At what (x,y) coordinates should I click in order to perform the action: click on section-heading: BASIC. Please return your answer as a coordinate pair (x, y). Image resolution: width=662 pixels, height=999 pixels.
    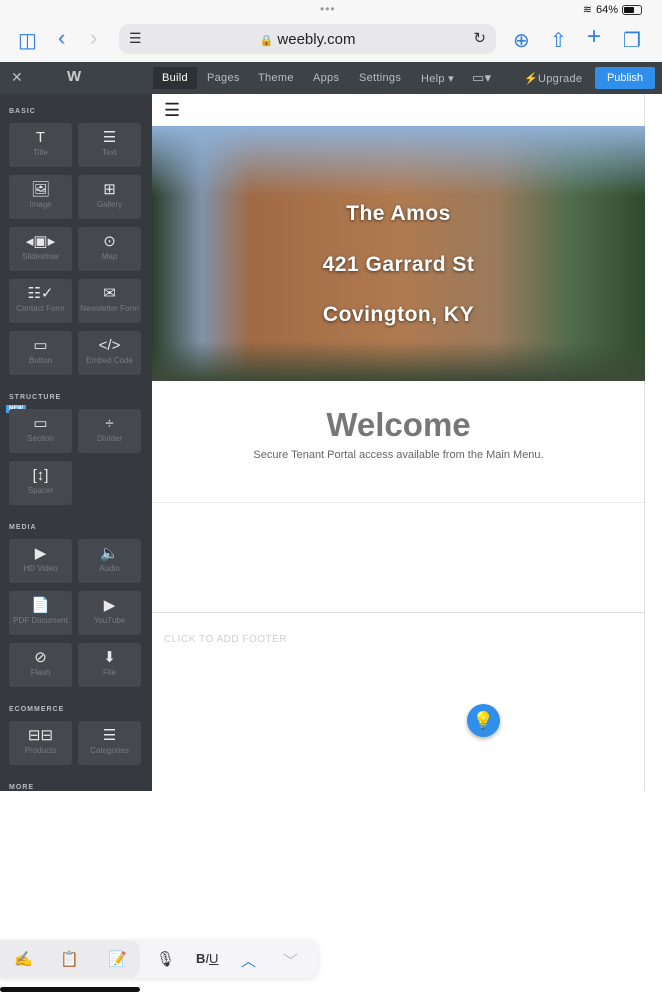
    Looking at the image, I should click on (22, 111).